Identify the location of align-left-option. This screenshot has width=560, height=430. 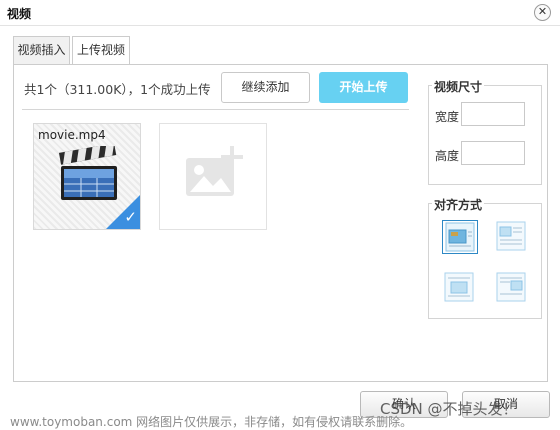
(512, 237).